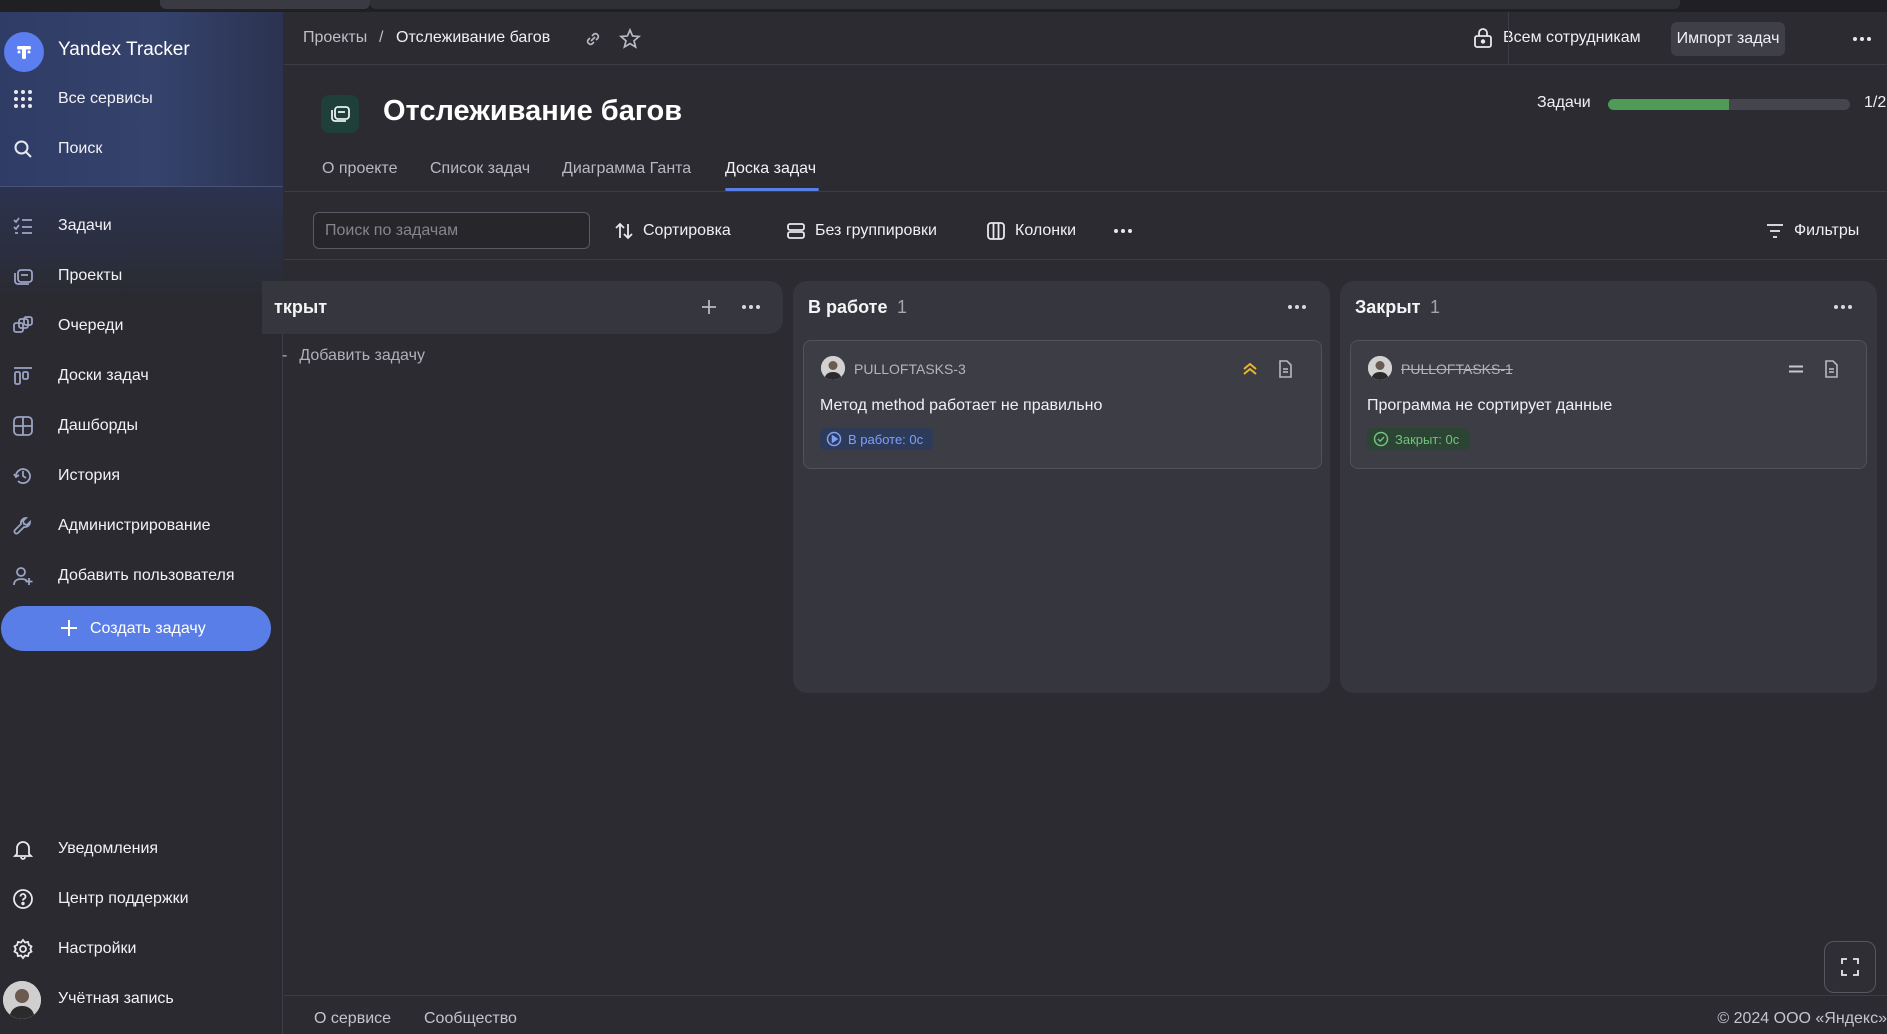  I want to click on assignee-avatar, so click(1380, 368).